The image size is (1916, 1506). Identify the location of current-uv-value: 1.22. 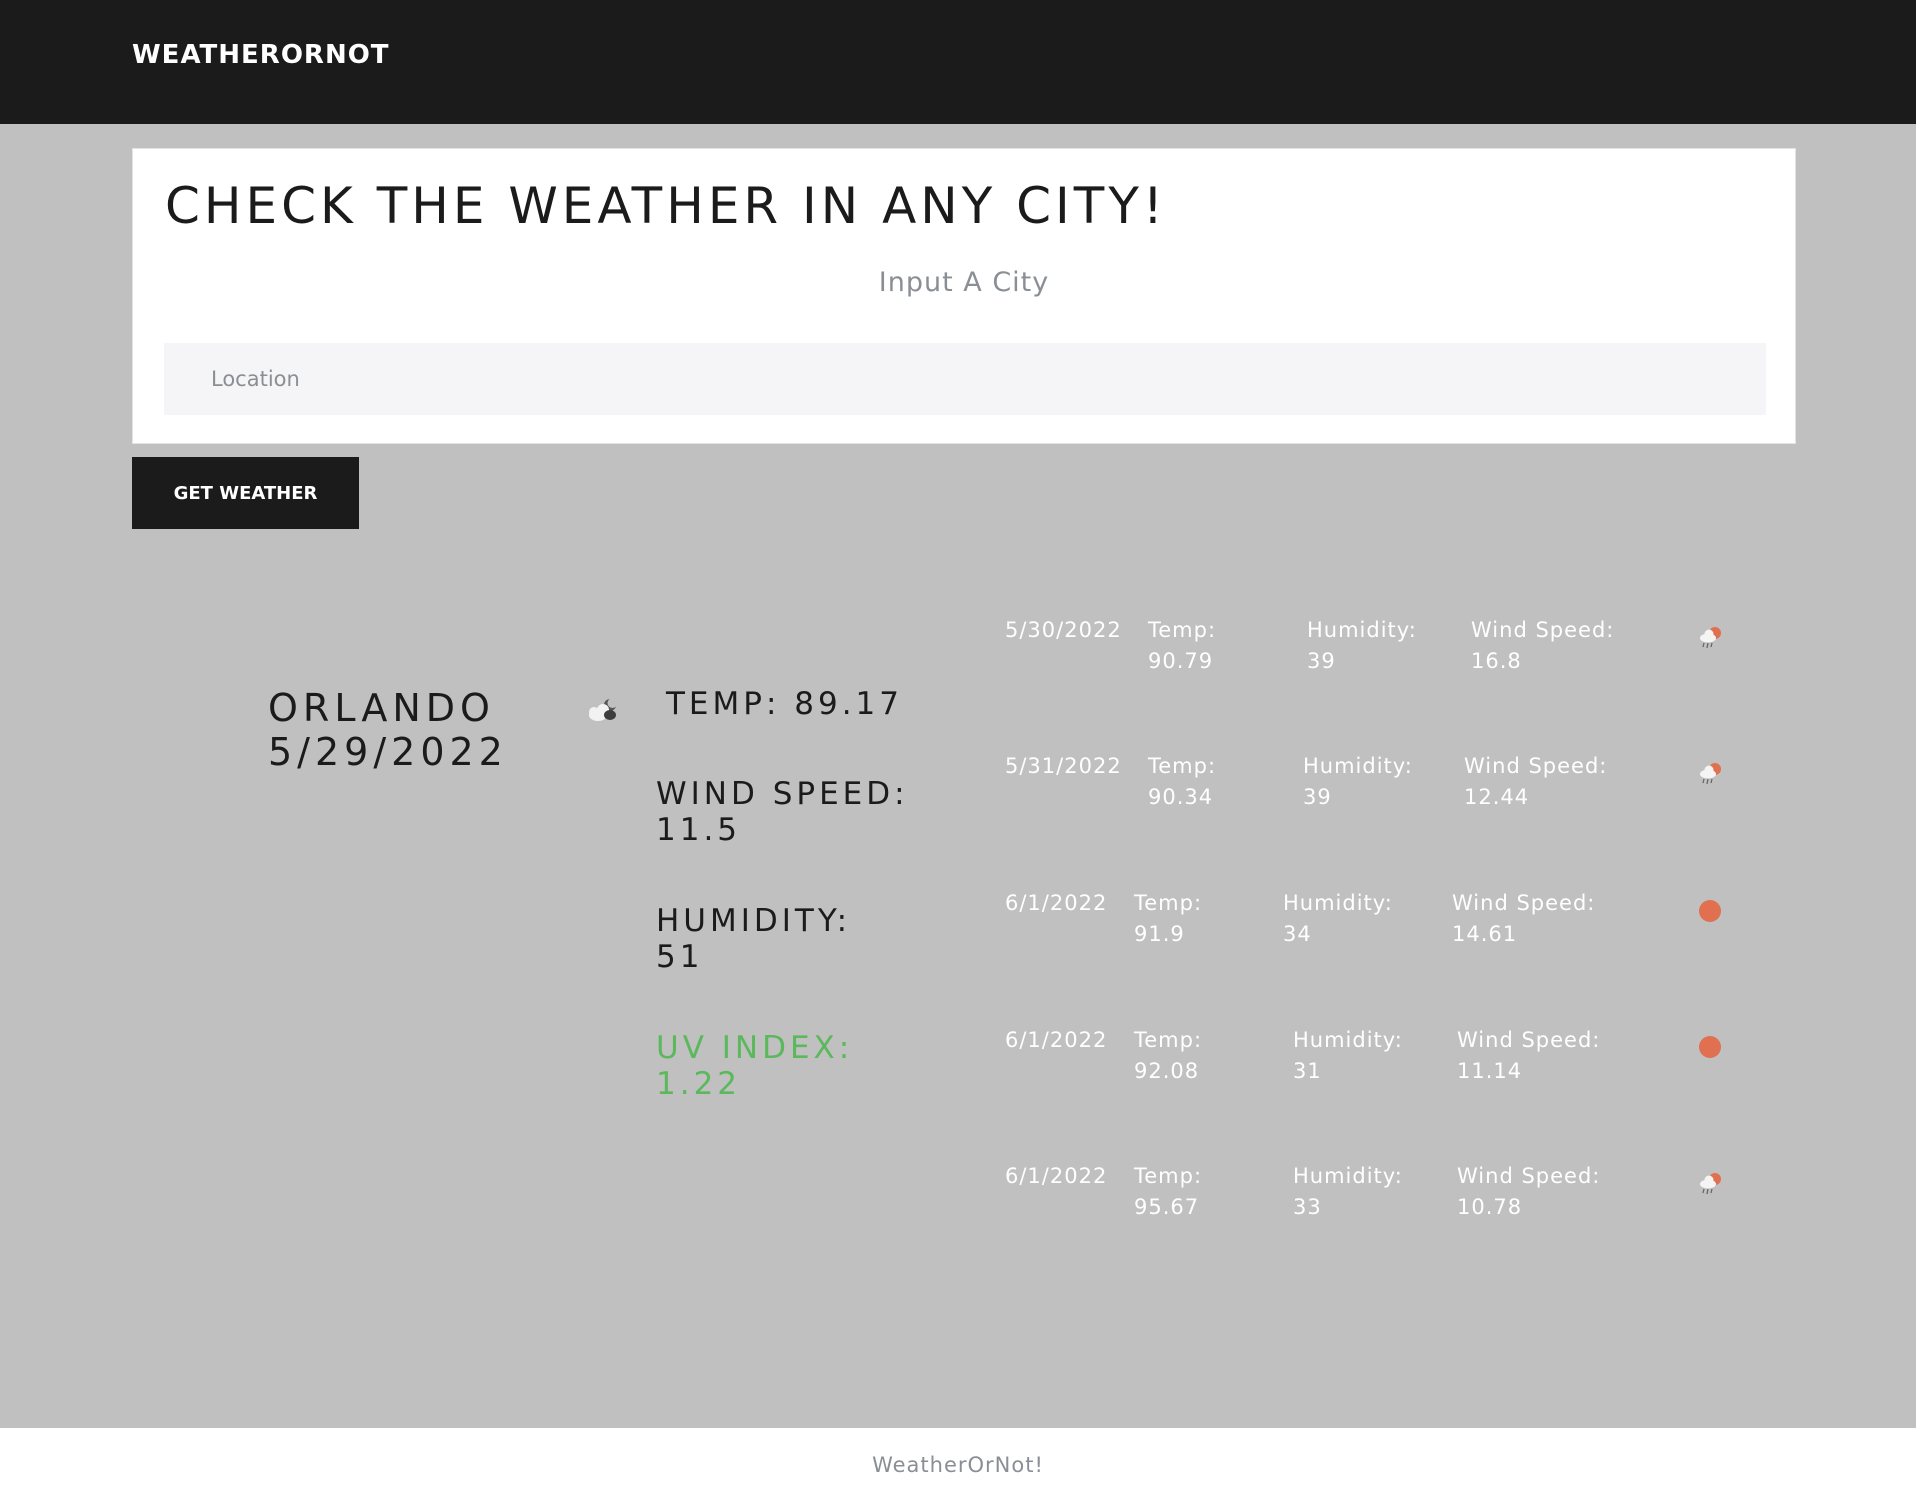
(699, 1084).